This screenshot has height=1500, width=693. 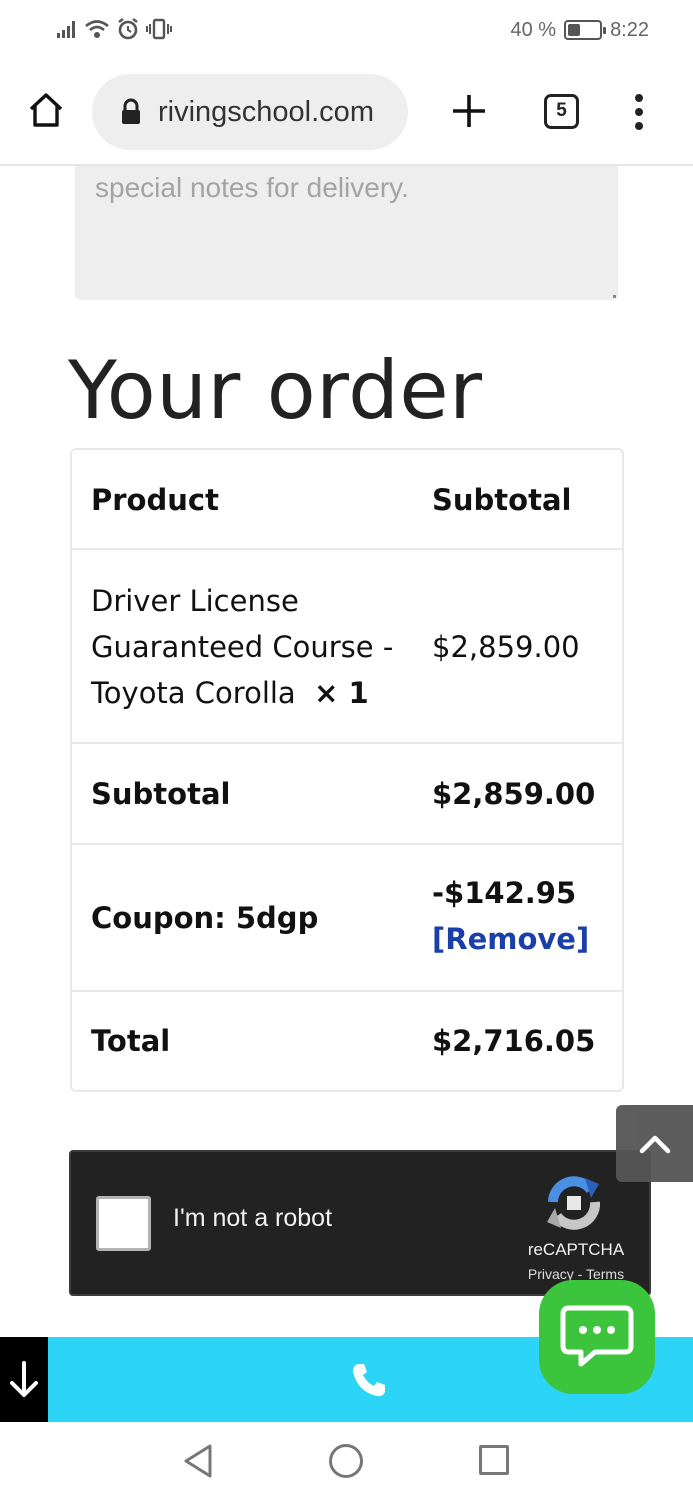 What do you see at coordinates (266, 111) in the screenshot?
I see `url-text: rivingschool.com` at bounding box center [266, 111].